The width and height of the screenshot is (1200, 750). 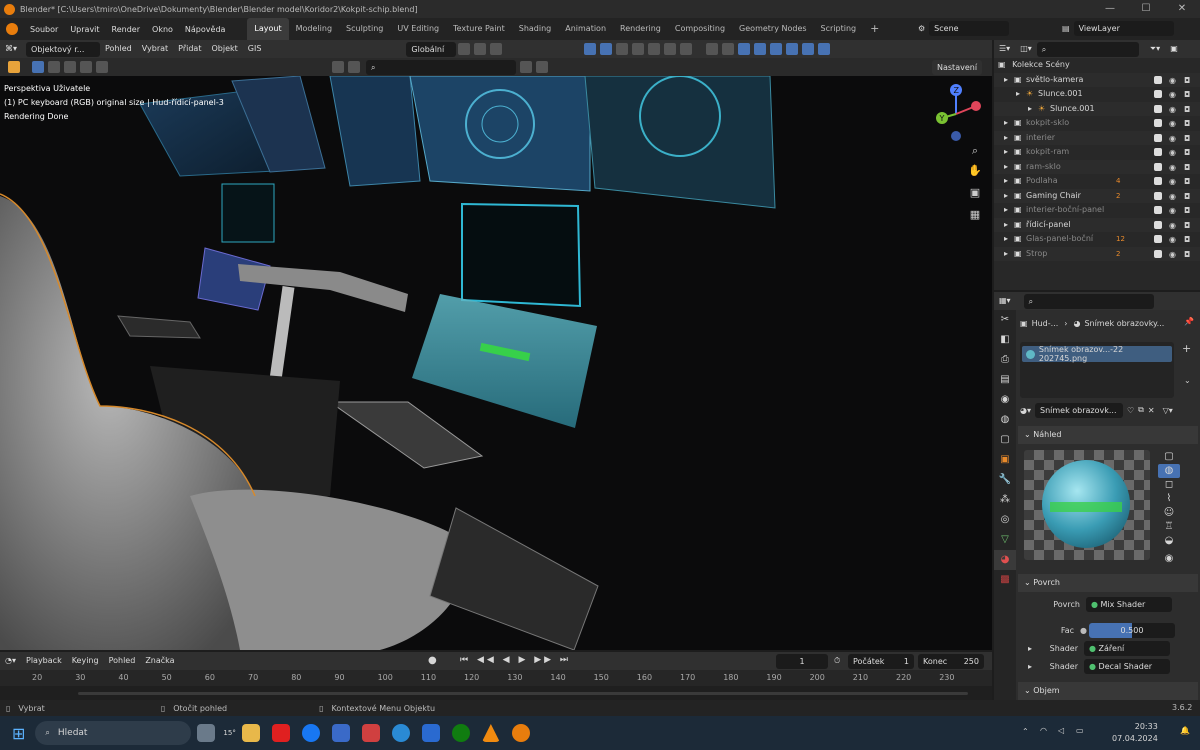 I want to click on blender-taskbar-icon, so click(x=520, y=733).